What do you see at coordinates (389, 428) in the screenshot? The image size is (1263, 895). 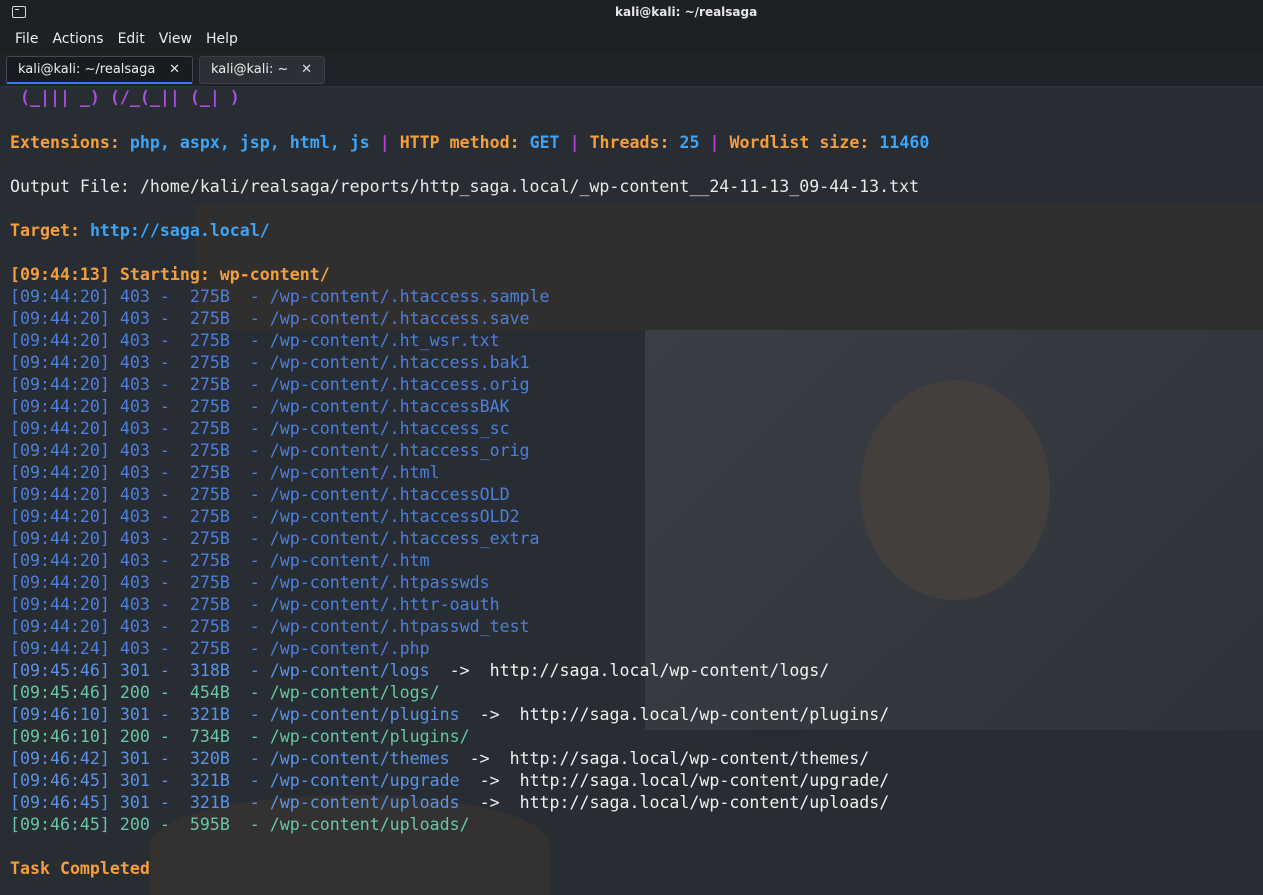 I see `result-path: /wp-content/.htaccess_sc` at bounding box center [389, 428].